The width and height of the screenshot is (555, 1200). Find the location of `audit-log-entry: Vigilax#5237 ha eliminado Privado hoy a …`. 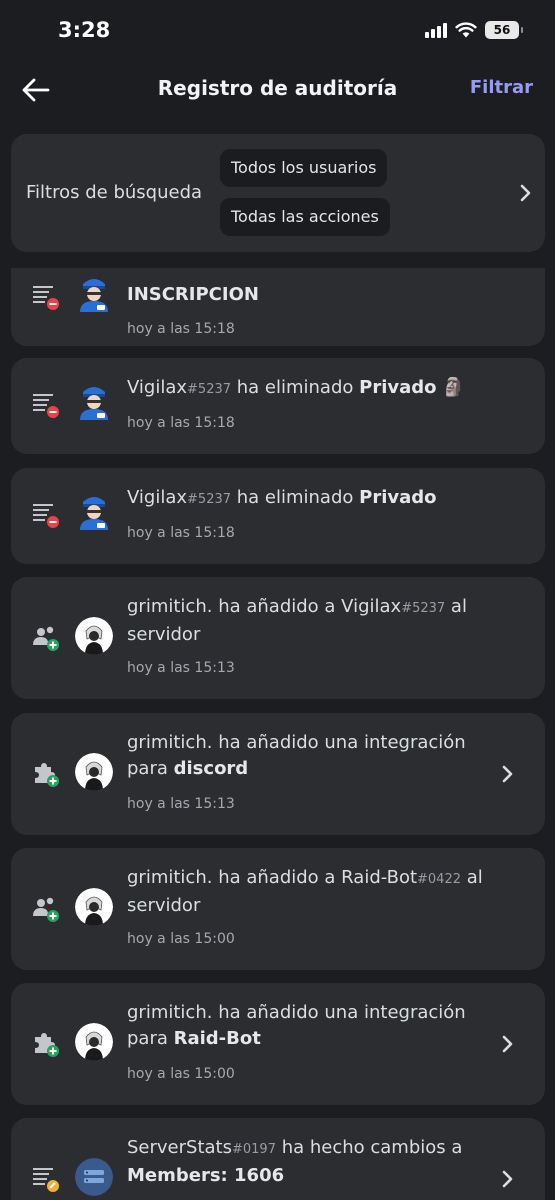

audit-log-entry: Vigilax#5237 ha eliminado Privado hoy a … is located at coordinates (278, 516).